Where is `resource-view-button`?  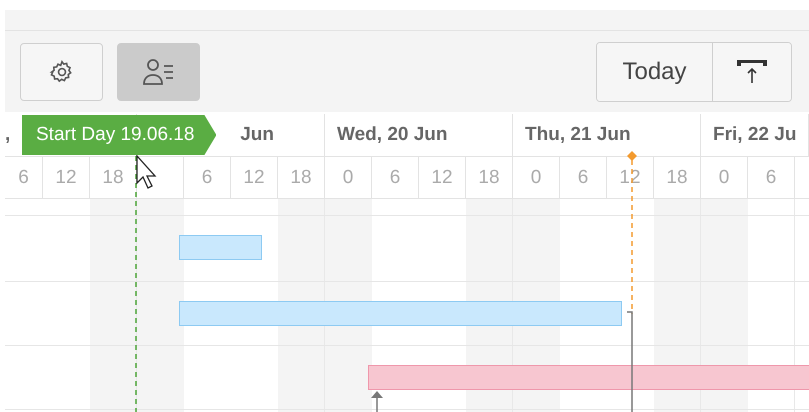
resource-view-button is located at coordinates (158, 71).